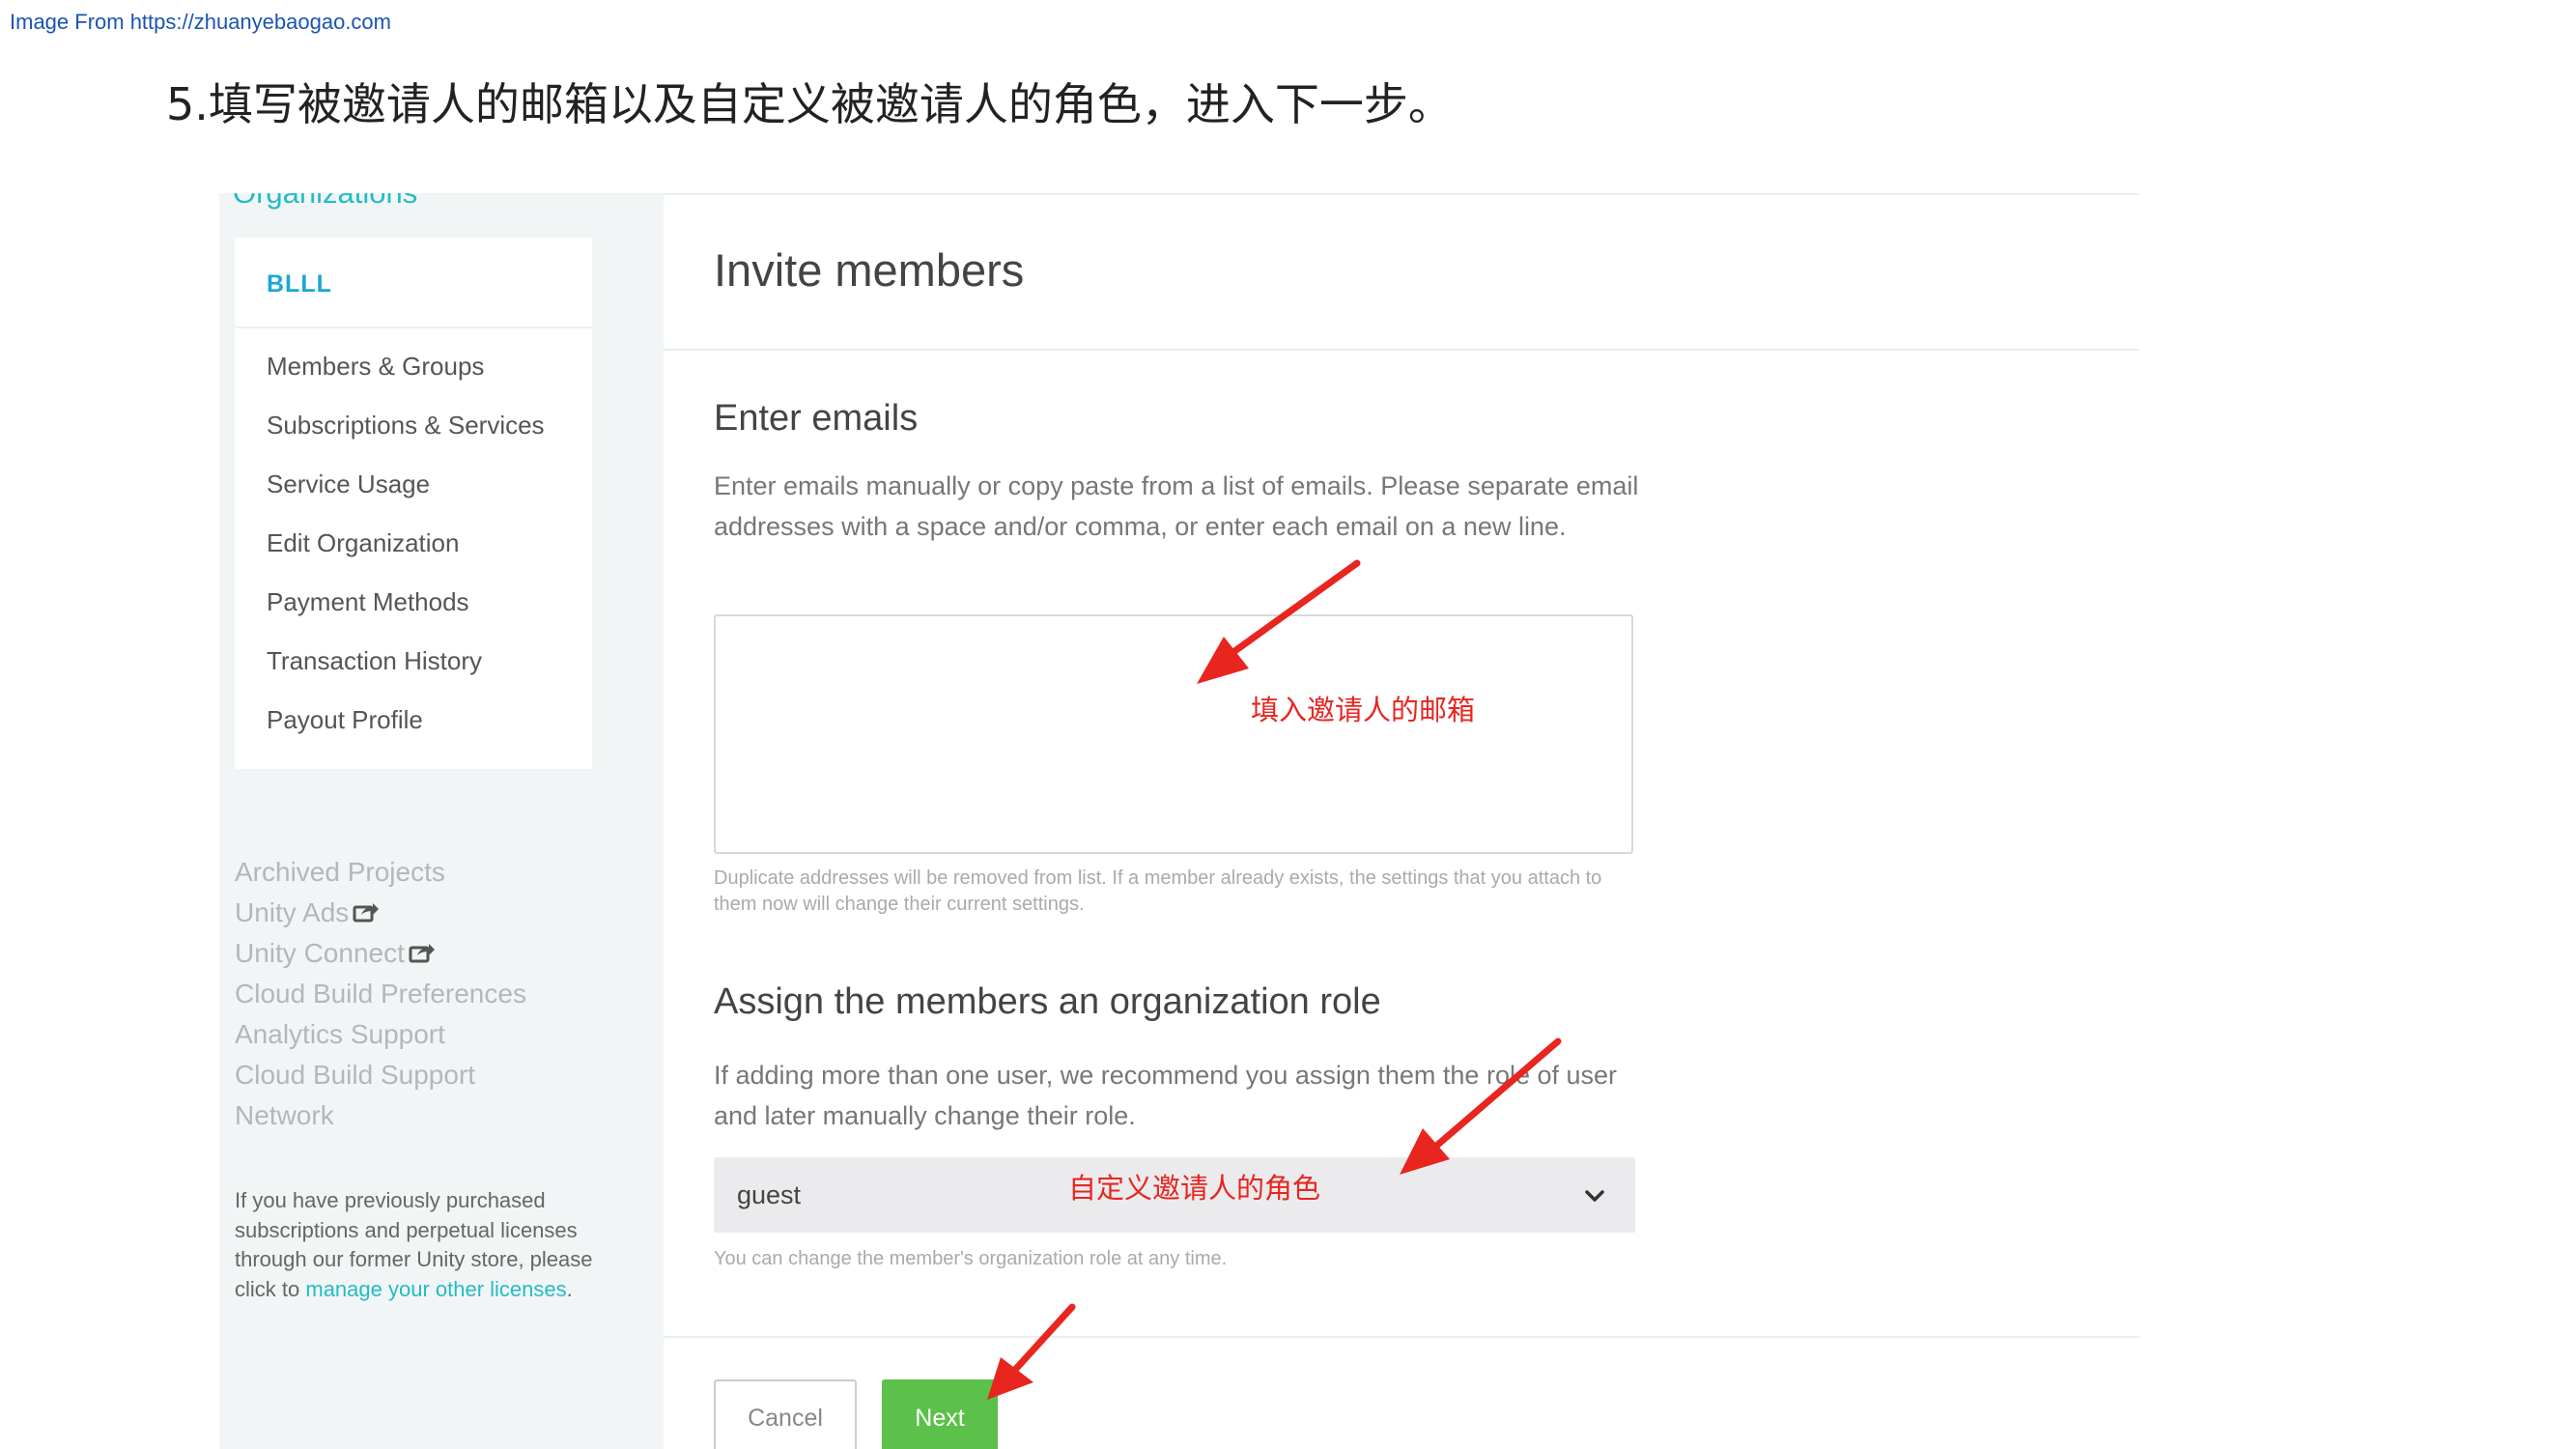  Describe the element at coordinates (869, 270) in the screenshot. I see `page-title: Invite members` at that location.